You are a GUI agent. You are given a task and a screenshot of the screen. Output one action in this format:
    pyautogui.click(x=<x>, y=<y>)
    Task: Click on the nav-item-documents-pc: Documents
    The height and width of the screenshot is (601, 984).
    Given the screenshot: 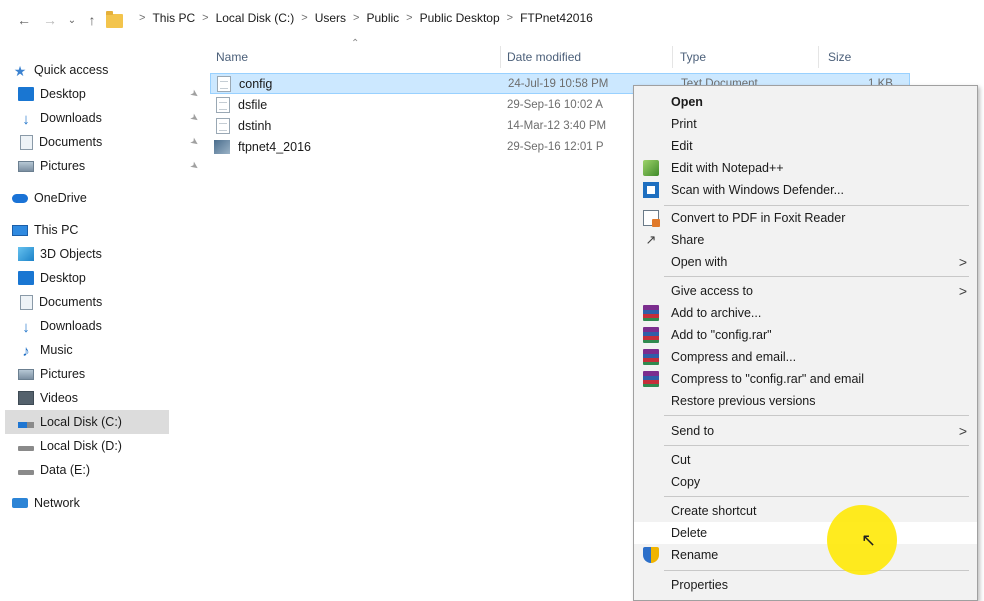 What is the action you would take?
    pyautogui.click(x=116, y=302)
    